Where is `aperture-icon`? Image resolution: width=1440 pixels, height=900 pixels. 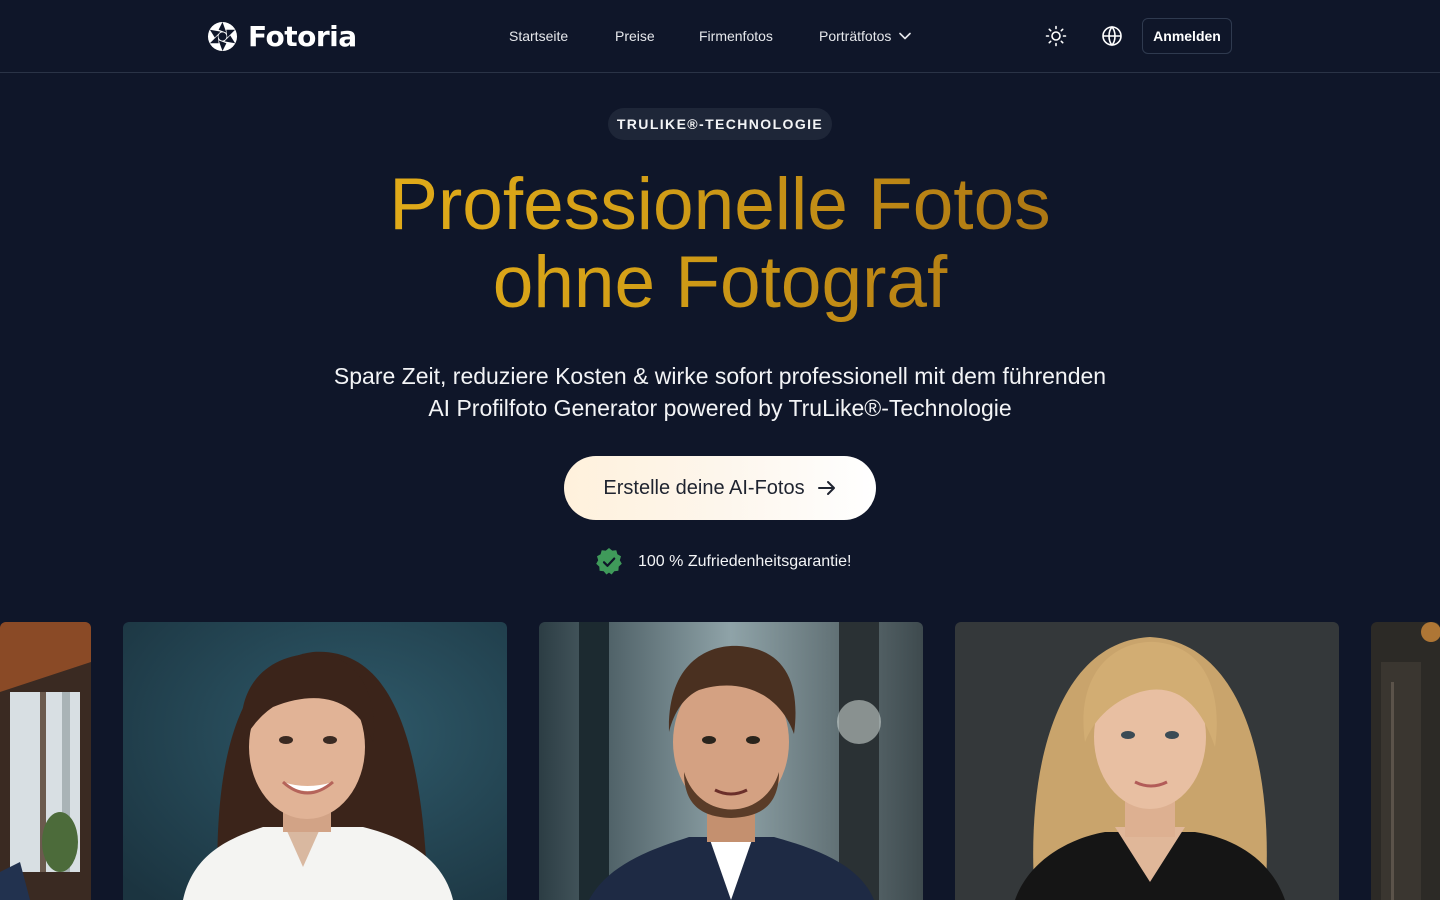 aperture-icon is located at coordinates (222, 36).